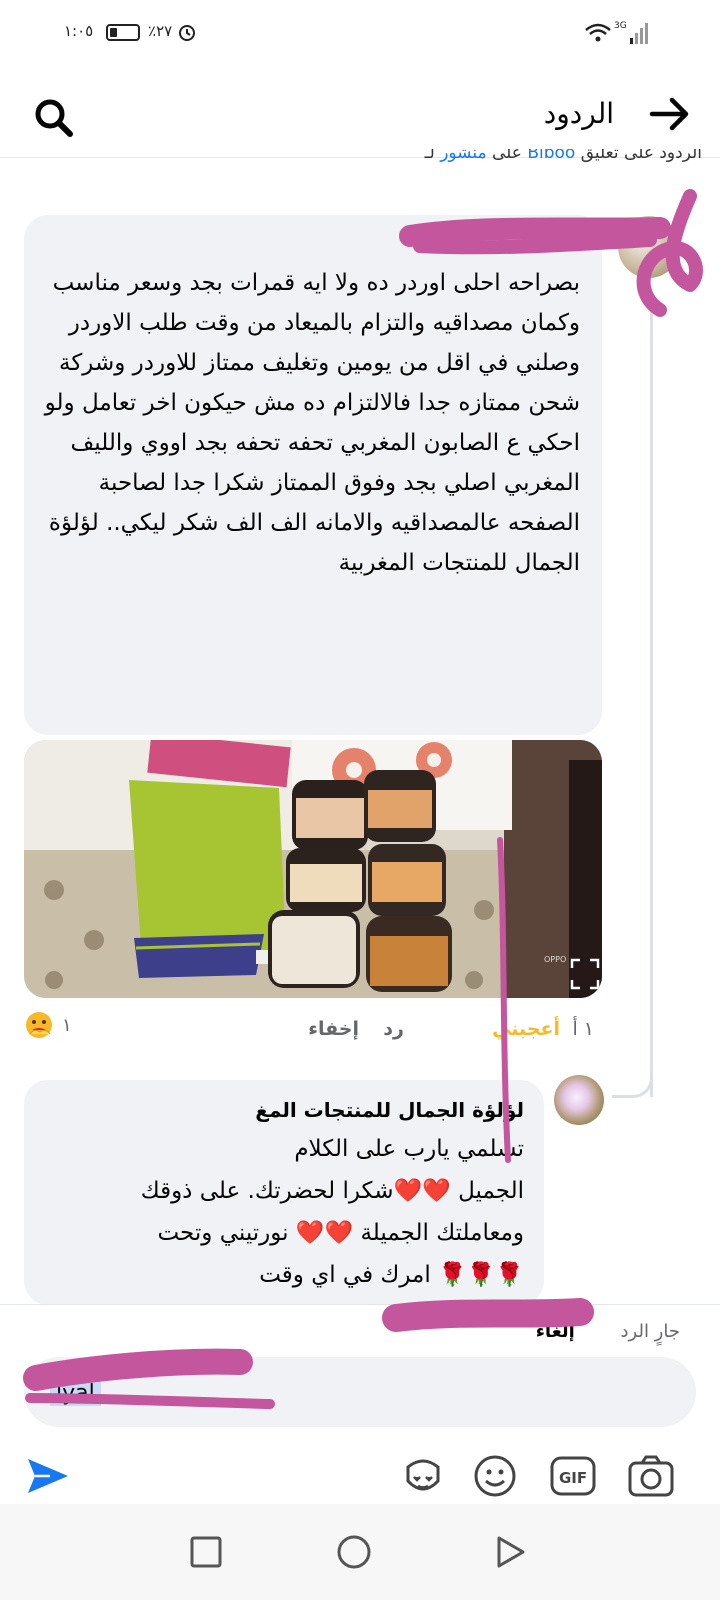  I want to click on arrow-right-icon, so click(669, 114).